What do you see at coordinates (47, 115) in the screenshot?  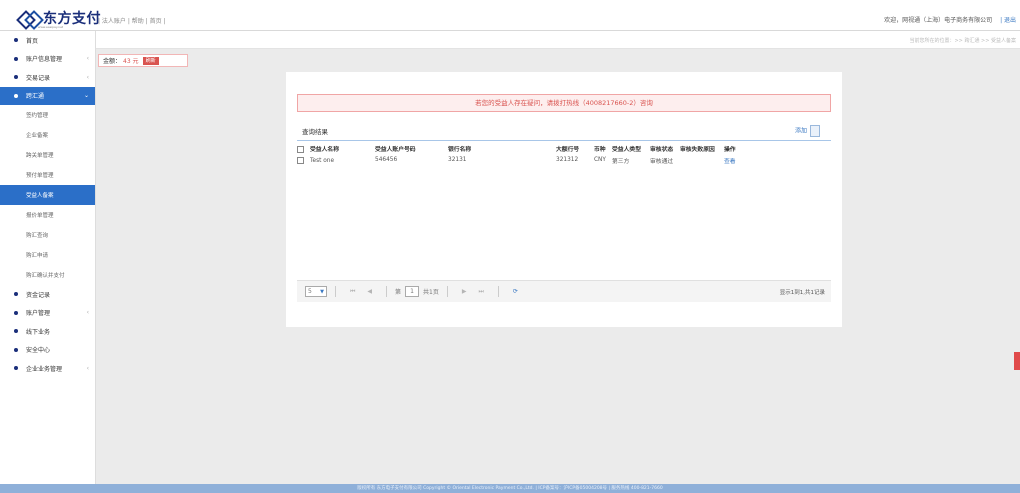 I see `sidebar-subitem-signing: 签约管理` at bounding box center [47, 115].